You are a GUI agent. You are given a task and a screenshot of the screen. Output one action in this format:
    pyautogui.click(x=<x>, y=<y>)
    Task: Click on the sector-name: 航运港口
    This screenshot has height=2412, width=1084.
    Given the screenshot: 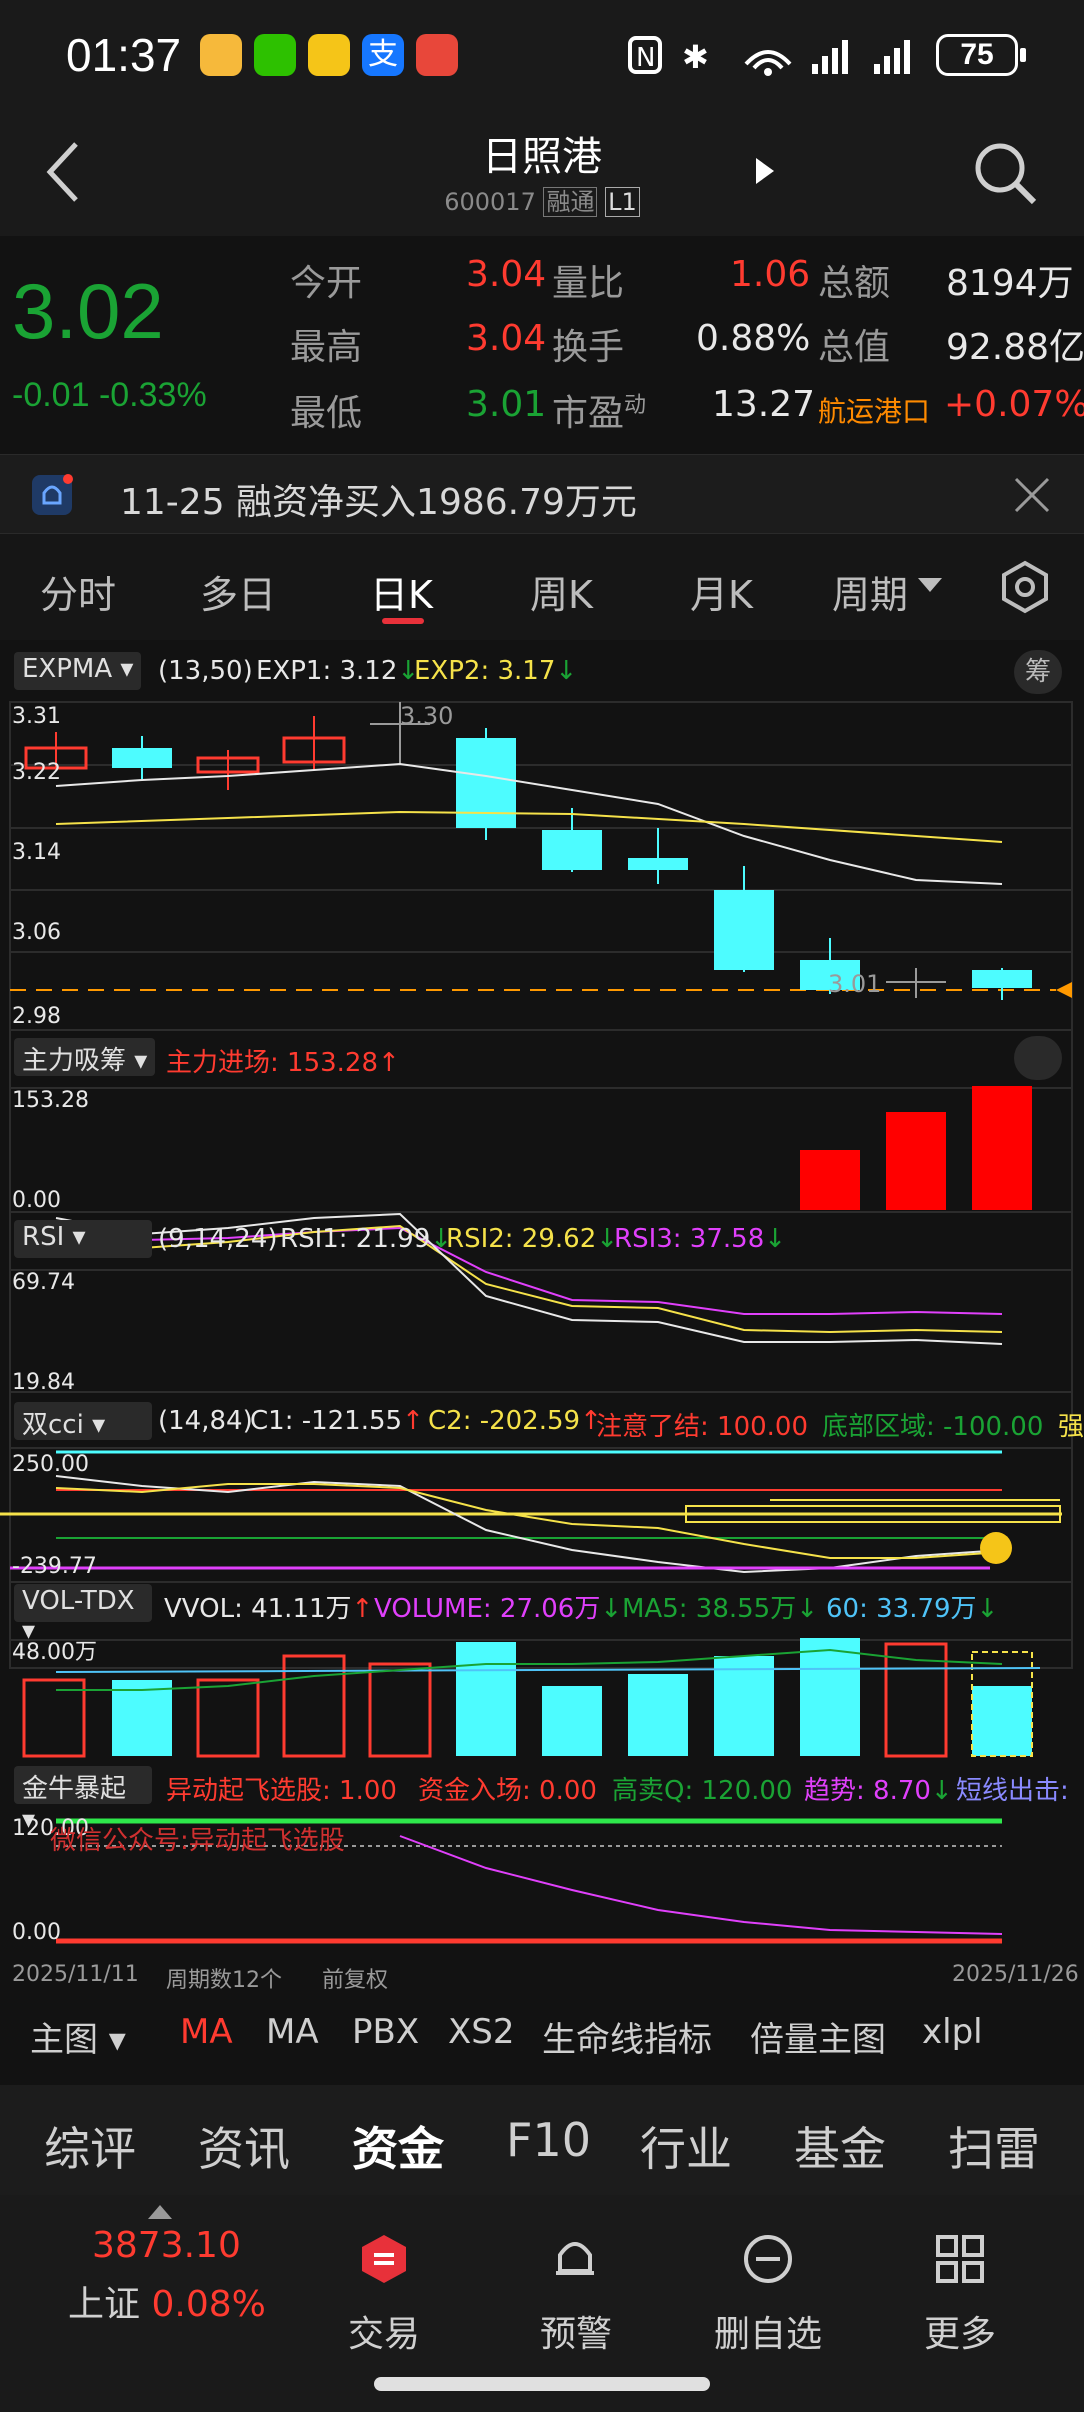 What is the action you would take?
    pyautogui.click(x=874, y=410)
    